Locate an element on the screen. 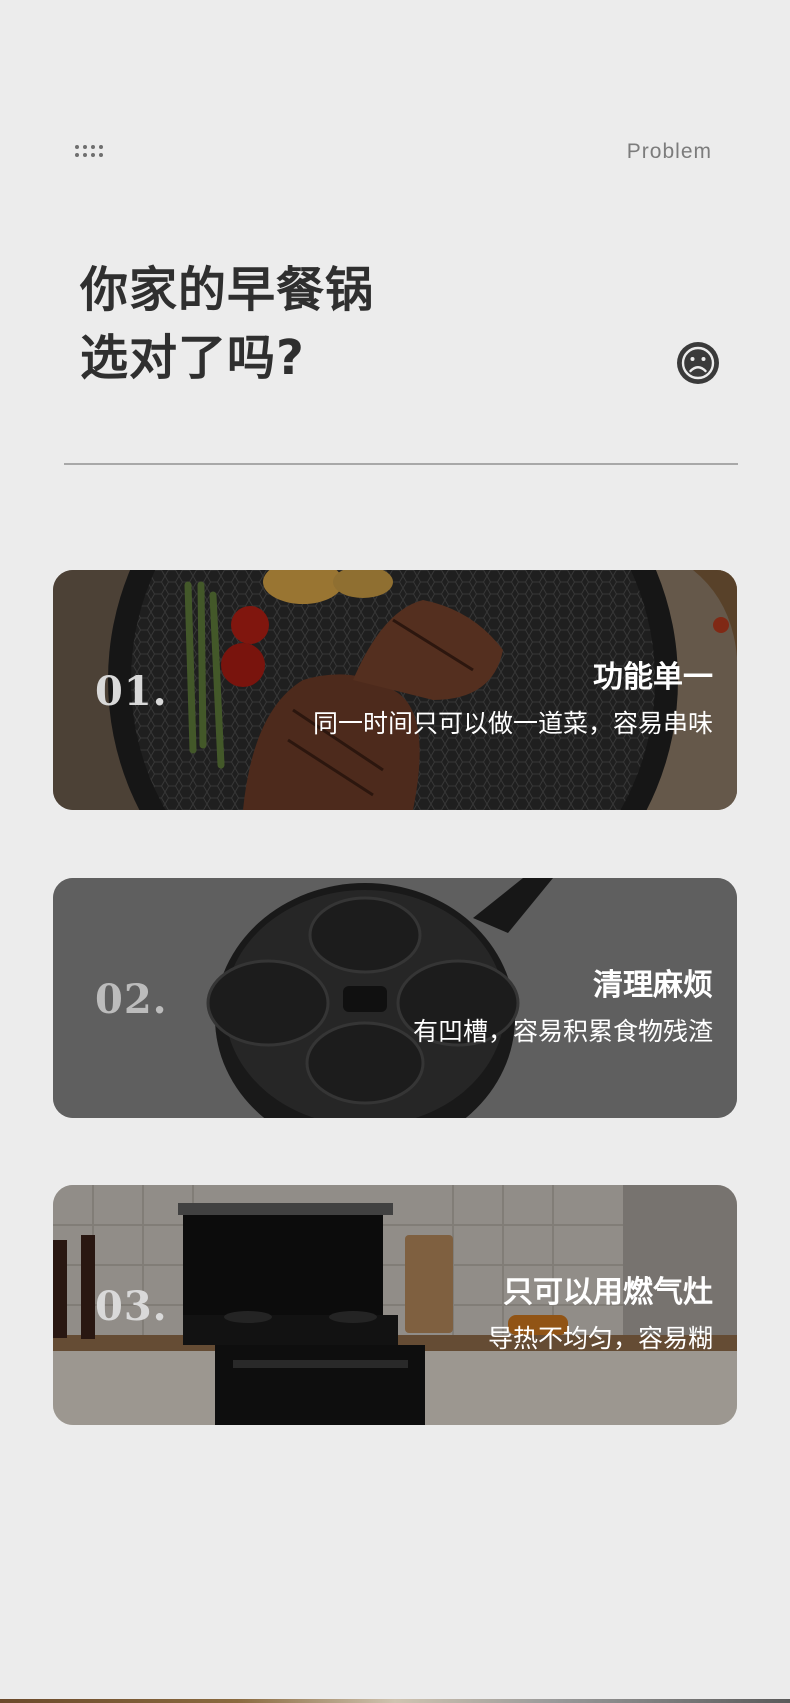  problem-title: 功能单一 is located at coordinates (653, 677).